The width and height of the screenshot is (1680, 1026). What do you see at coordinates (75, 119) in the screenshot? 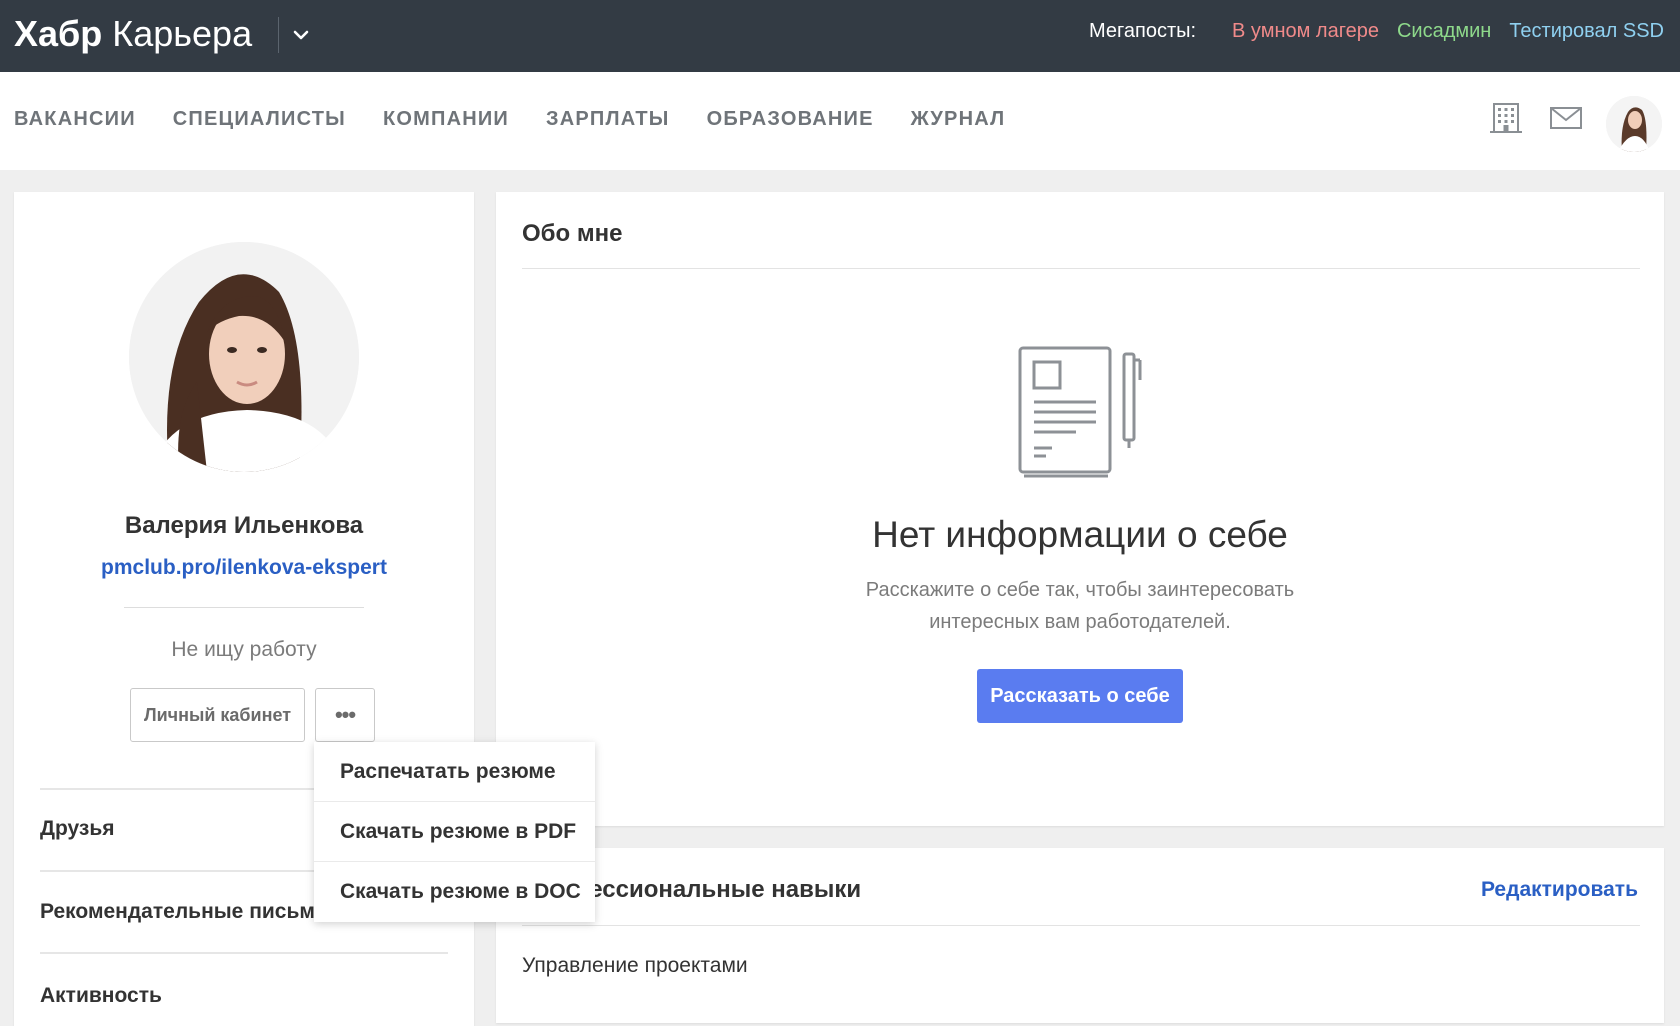
I see `nav-item-vacancies: ВАКАНСИИ` at bounding box center [75, 119].